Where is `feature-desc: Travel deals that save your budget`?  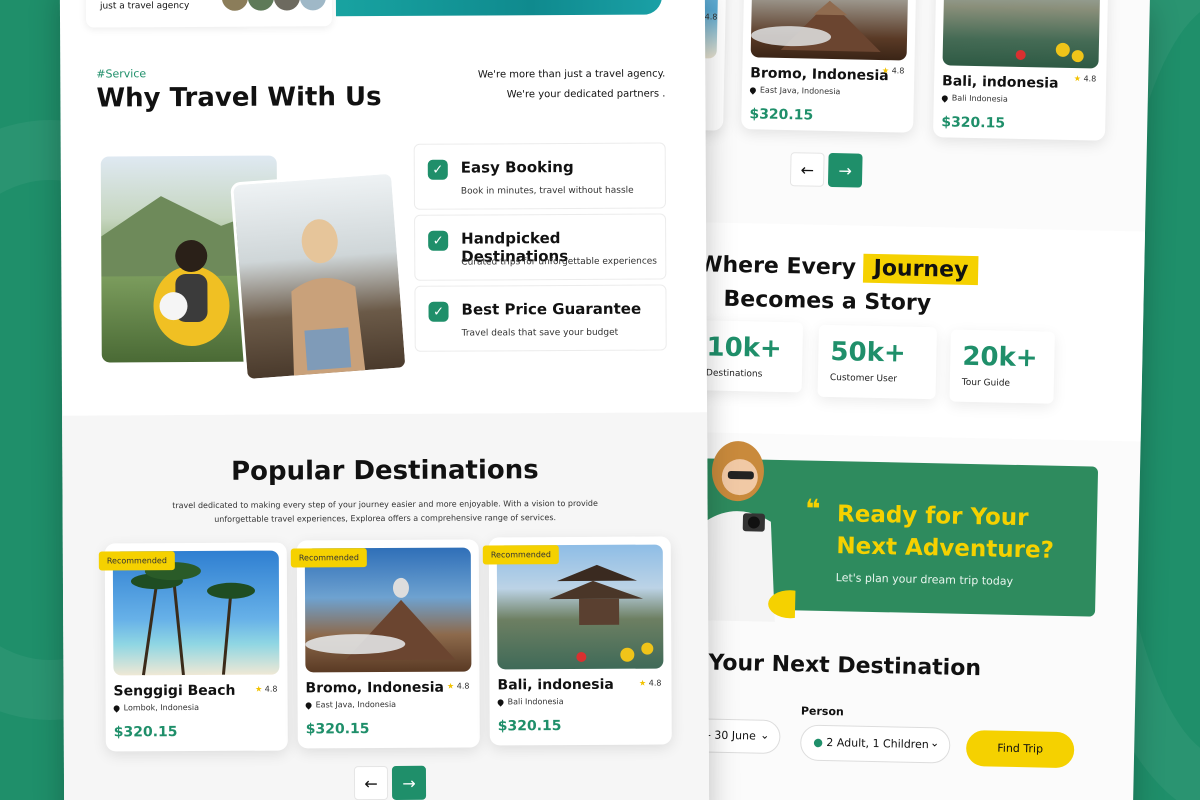
feature-desc: Travel deals that save your budget is located at coordinates (540, 333).